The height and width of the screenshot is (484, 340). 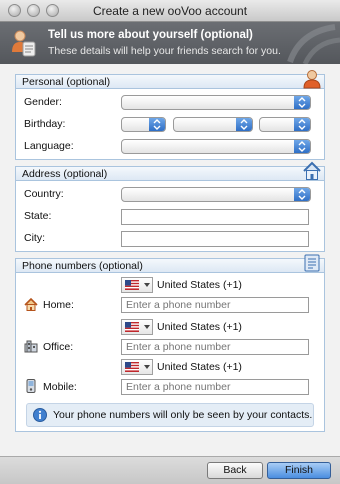 I want to click on dialog-footer: Back Finish, so click(x=170, y=470).